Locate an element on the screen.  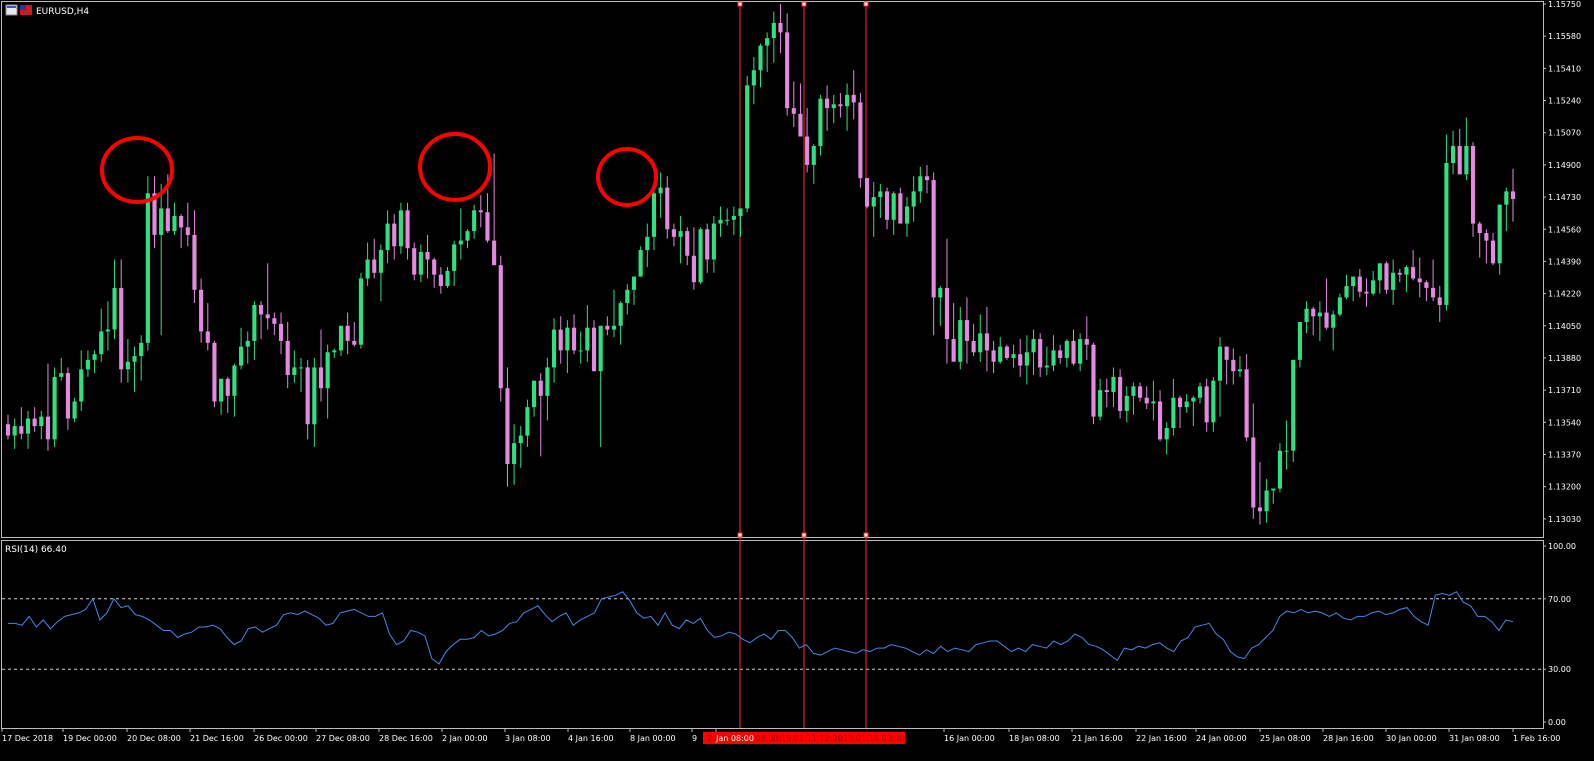
price-tick-label: 1.13710 is located at coordinates (1564, 390).